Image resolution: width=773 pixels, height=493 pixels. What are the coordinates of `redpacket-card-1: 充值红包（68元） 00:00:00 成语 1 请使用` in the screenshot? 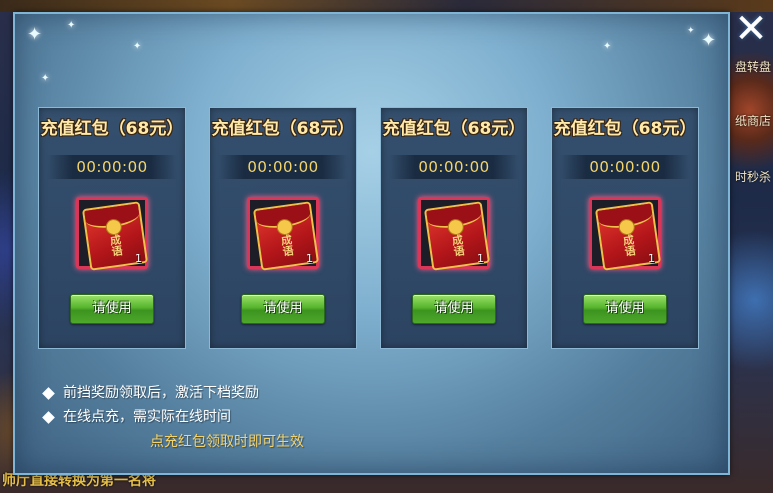 It's located at (112, 228).